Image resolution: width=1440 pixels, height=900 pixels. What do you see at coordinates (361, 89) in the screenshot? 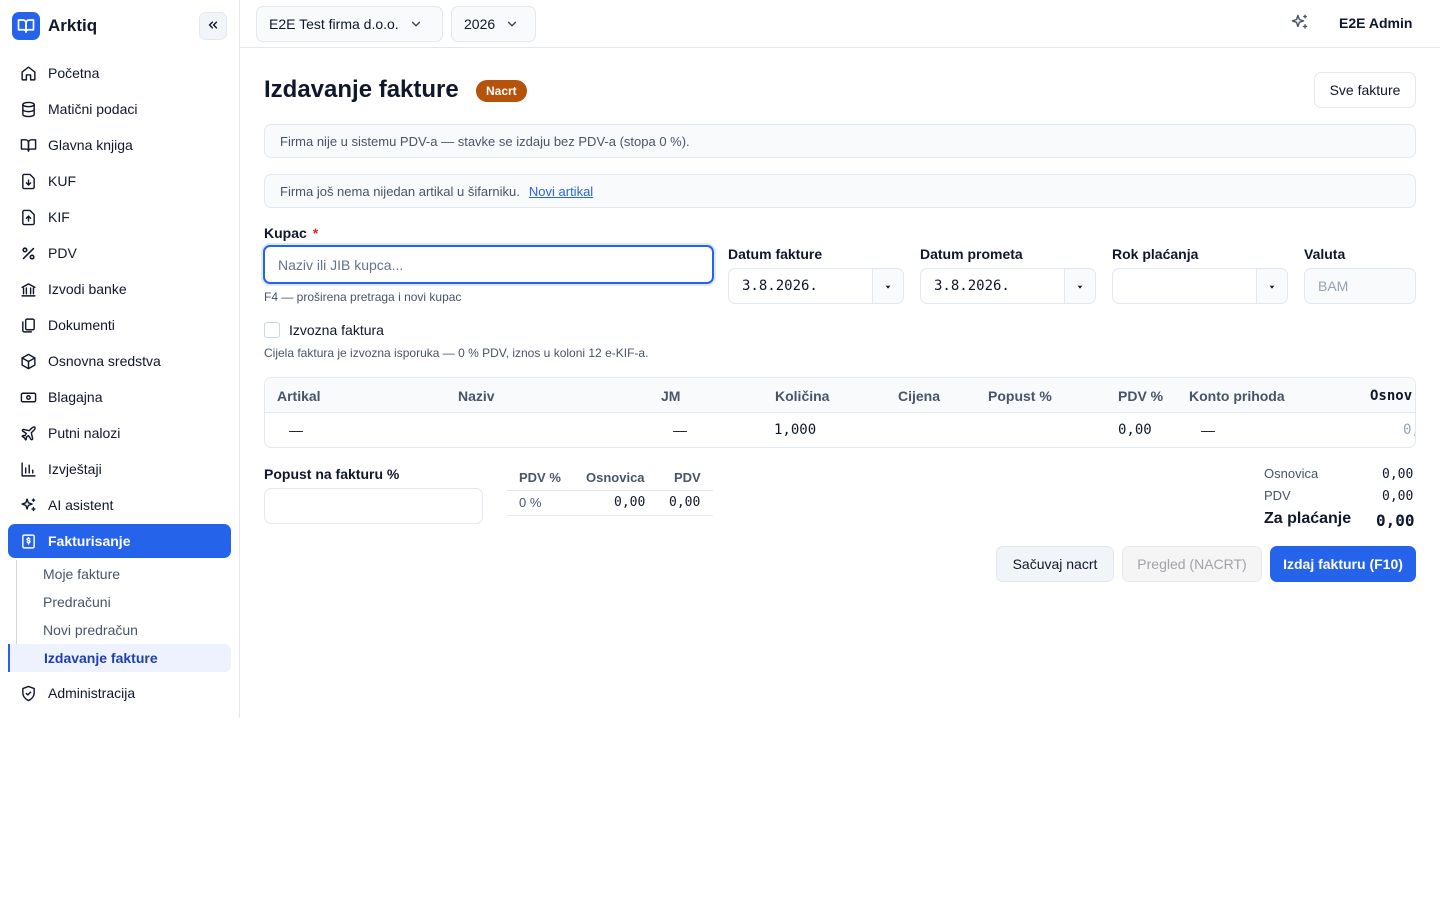
I see `page-title: Izdavanje fakture` at bounding box center [361, 89].